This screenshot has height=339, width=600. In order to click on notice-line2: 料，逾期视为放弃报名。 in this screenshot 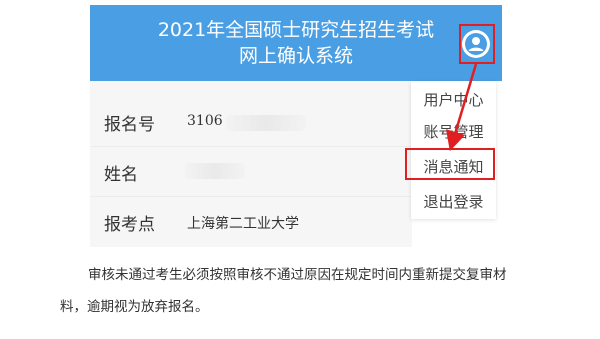, I will do `click(134, 307)`.